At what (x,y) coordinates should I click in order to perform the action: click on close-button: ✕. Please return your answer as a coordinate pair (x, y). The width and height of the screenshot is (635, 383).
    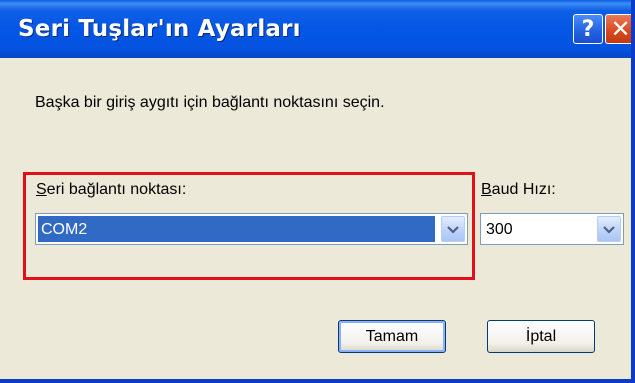
    Looking at the image, I should click on (618, 29).